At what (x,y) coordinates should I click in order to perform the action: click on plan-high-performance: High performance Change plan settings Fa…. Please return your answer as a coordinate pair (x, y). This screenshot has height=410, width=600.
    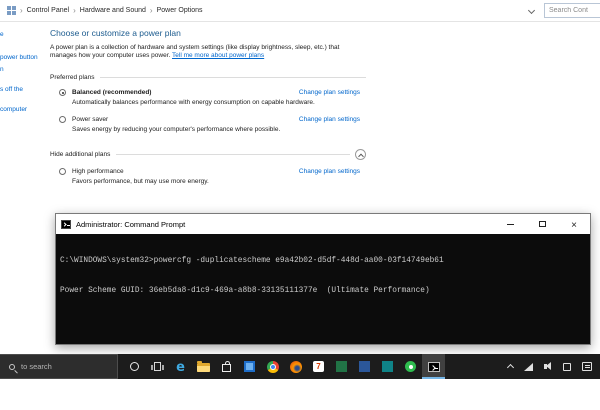
    Looking at the image, I should click on (208, 176).